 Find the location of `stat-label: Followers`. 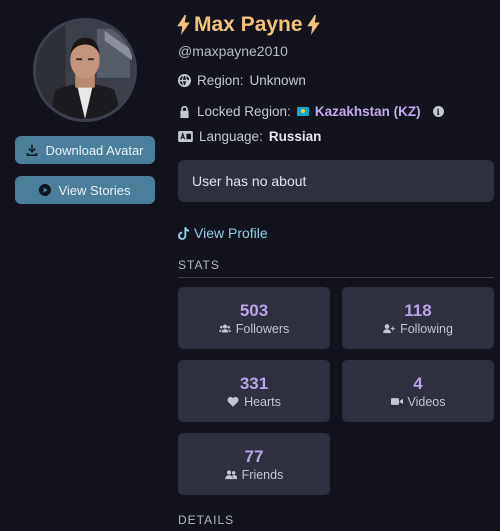

stat-label: Followers is located at coordinates (262, 328).